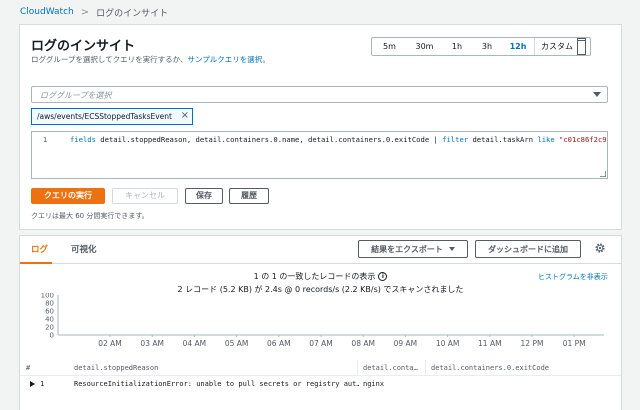 This screenshot has height=410, width=640. What do you see at coordinates (407, 249) in the screenshot?
I see `export-results-label: 結果をエクスポート` at bounding box center [407, 249].